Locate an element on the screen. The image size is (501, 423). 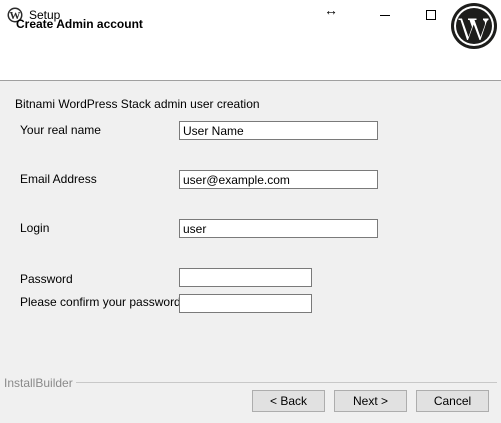
next-button-label: Next > is located at coordinates (370, 401).